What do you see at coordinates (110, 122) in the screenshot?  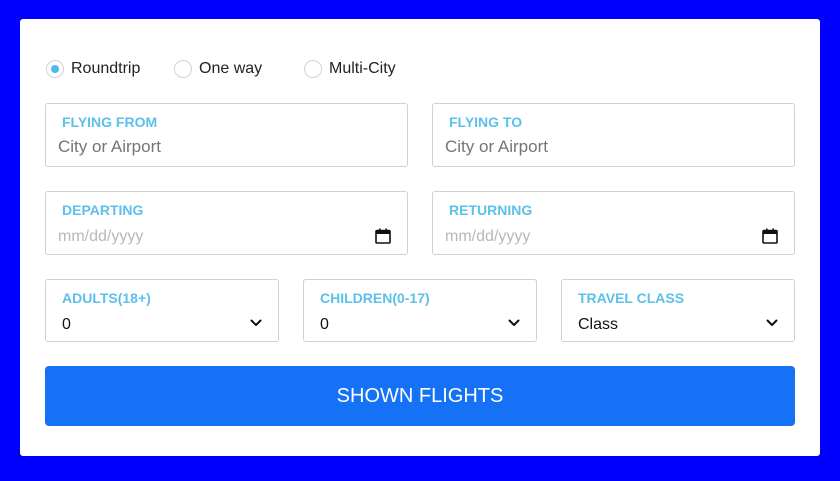 I see `flying-from-label: FLYING FROM` at bounding box center [110, 122].